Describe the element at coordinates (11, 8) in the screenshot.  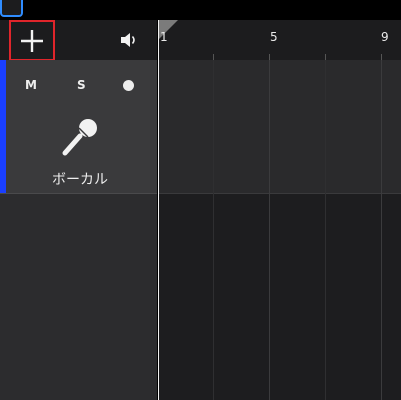
I see `top-tab` at that location.